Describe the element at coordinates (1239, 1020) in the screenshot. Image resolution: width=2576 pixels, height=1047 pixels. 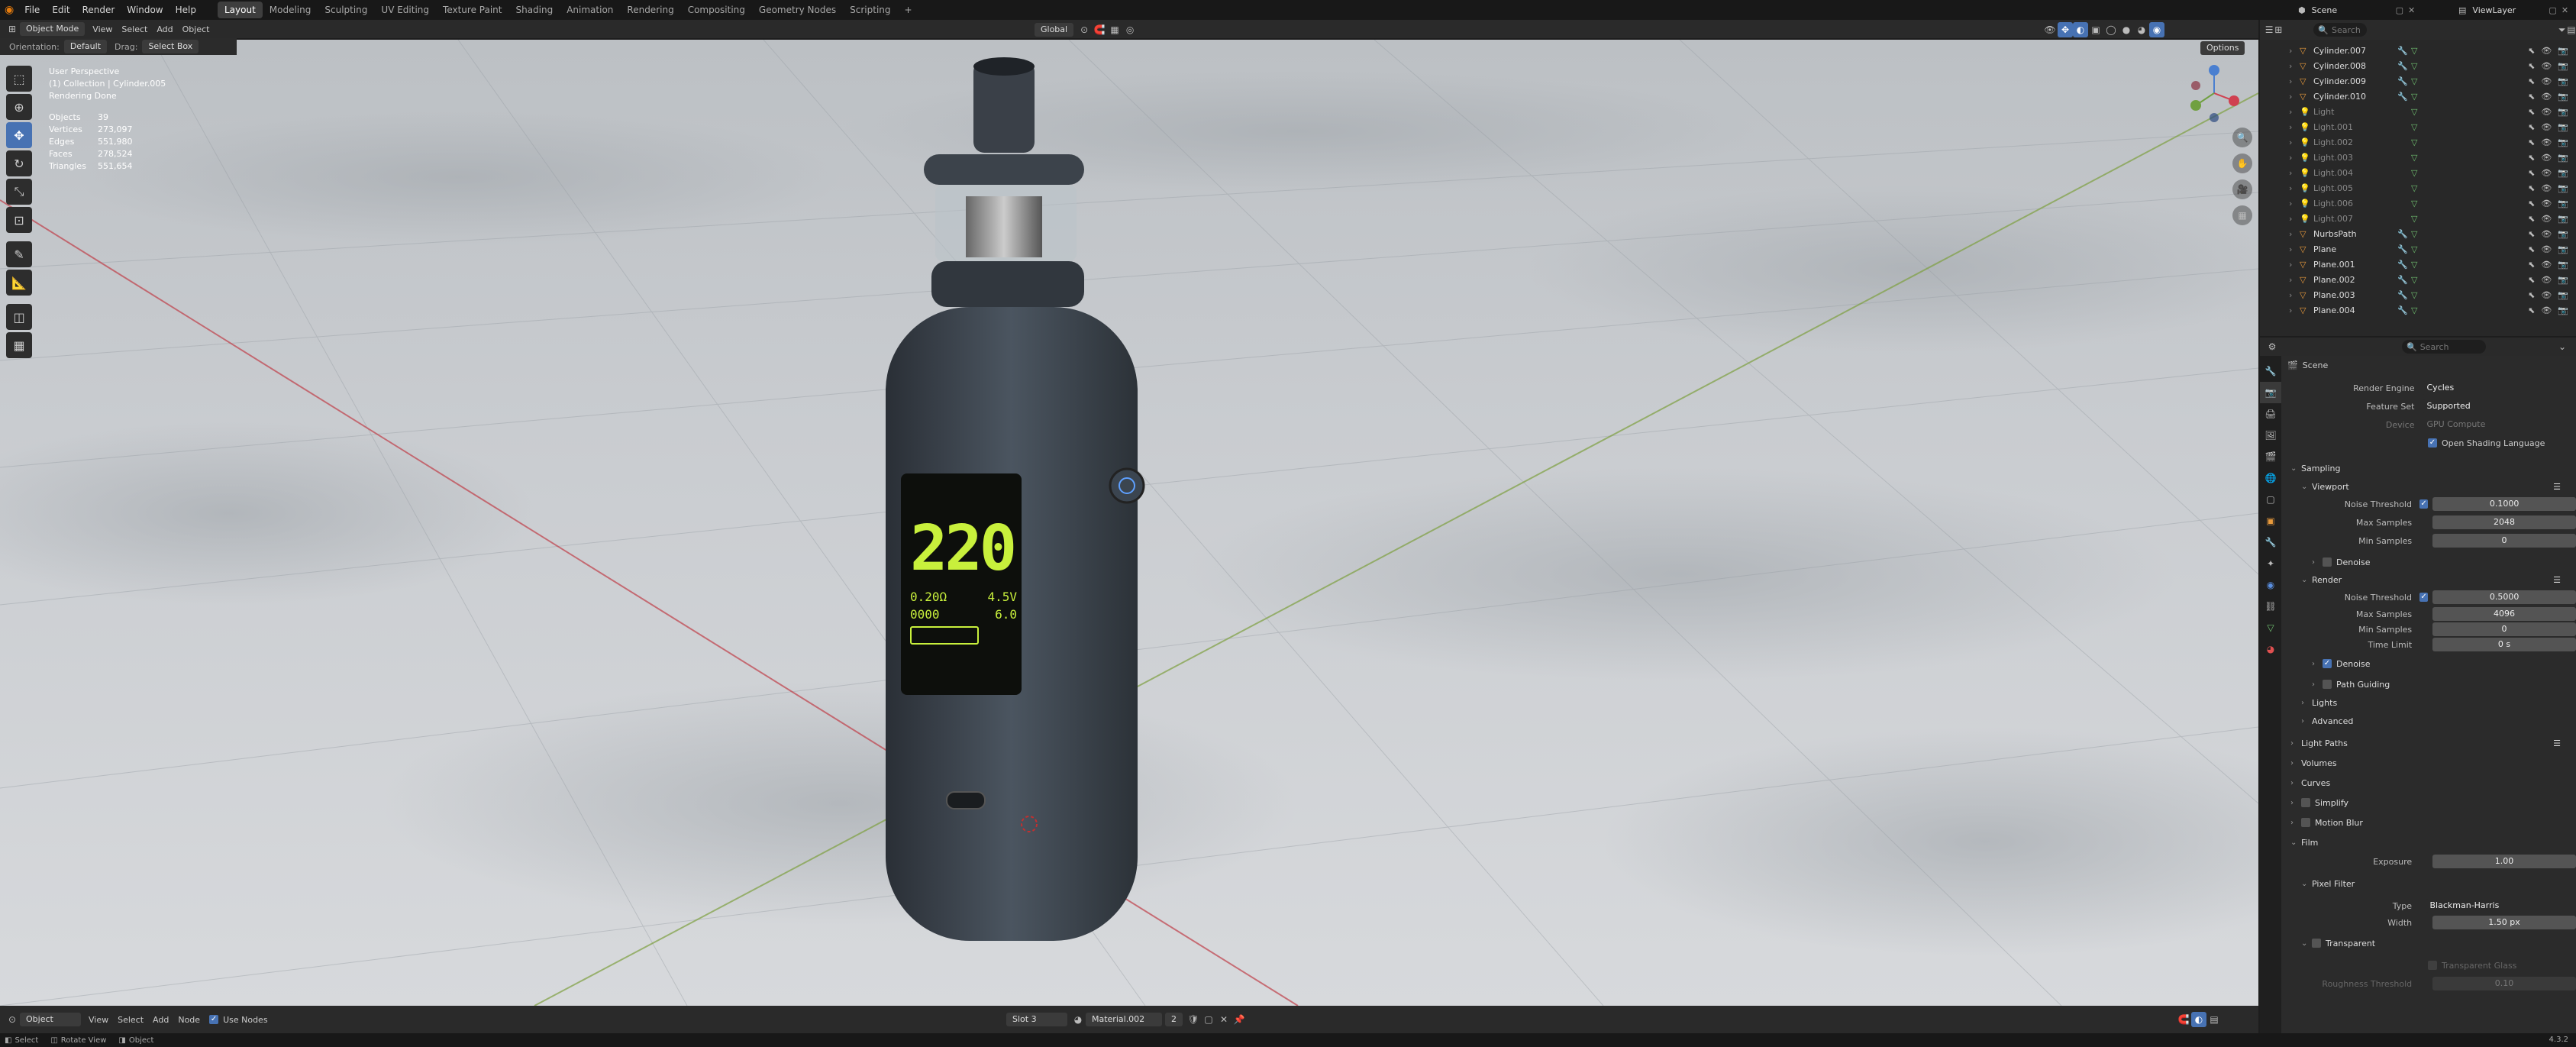
I see `pin-icon: 📌` at that location.